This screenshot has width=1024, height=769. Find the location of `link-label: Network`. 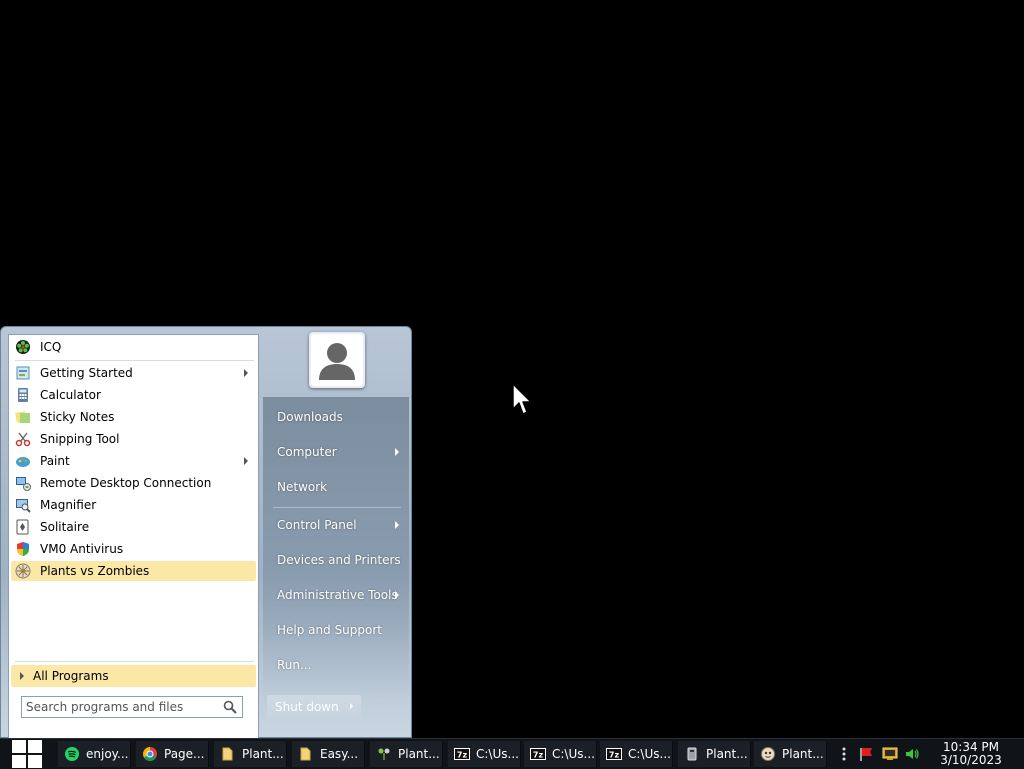

link-label: Network is located at coordinates (302, 487).